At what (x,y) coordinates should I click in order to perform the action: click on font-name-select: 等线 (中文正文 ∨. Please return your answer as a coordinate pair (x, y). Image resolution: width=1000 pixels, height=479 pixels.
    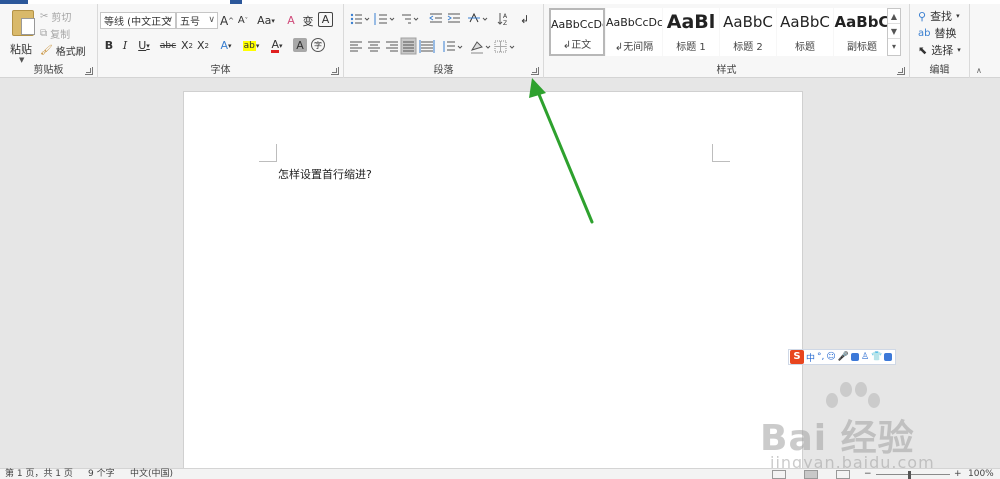
    Looking at the image, I should click on (138, 20).